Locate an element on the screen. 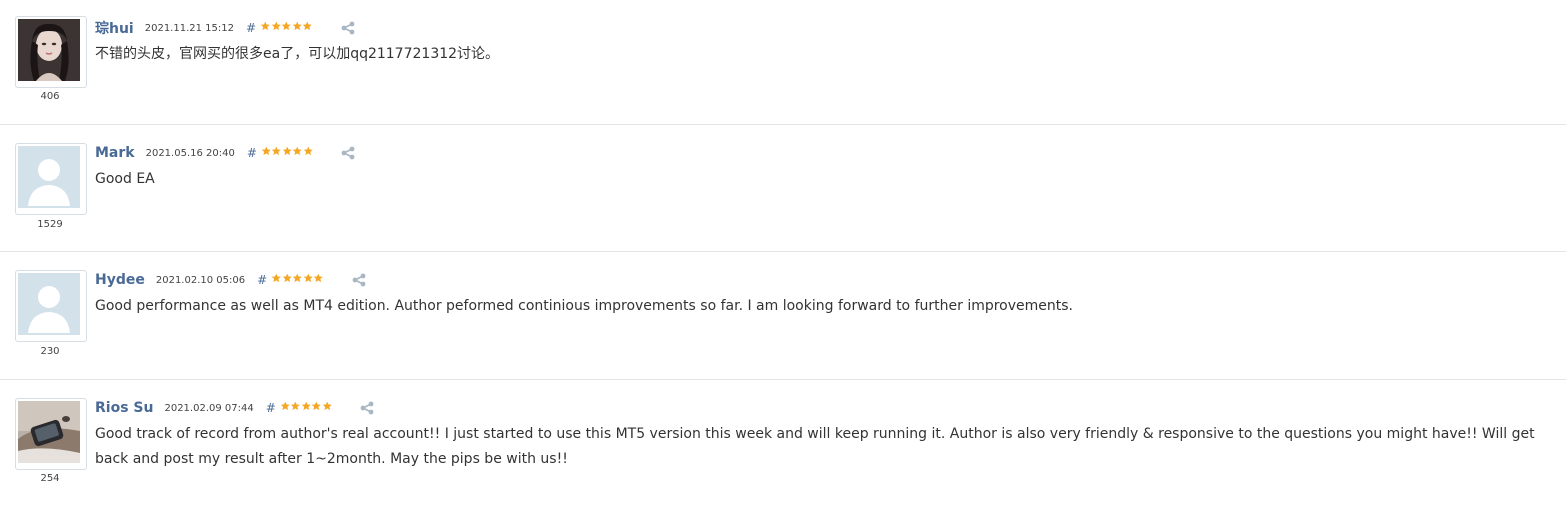  review-date: 2021.11.21 15:12 is located at coordinates (189, 28).